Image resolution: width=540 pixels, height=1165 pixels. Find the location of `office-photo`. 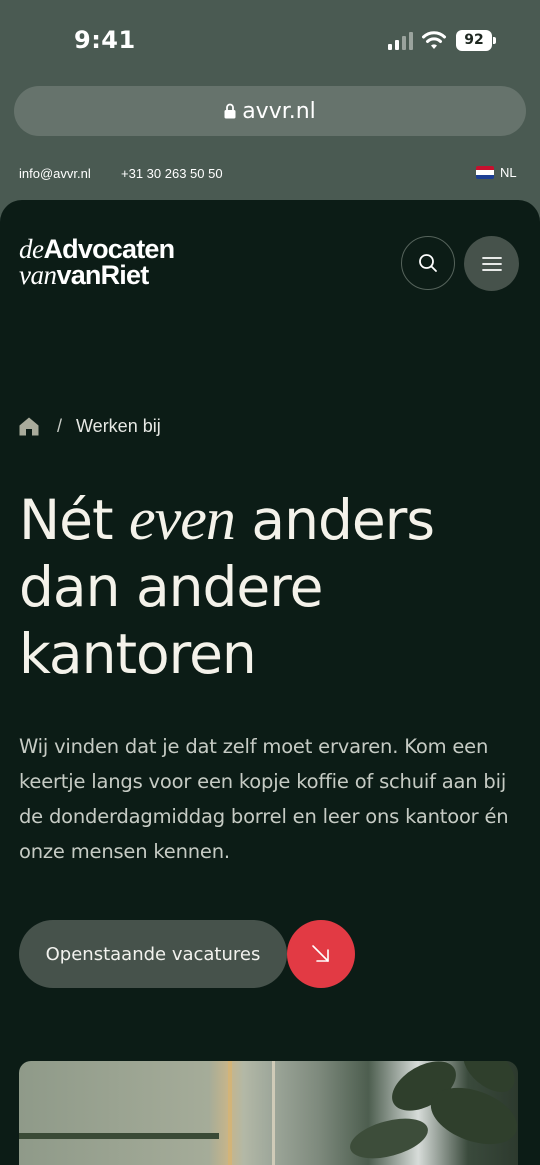

office-photo is located at coordinates (268, 1113).